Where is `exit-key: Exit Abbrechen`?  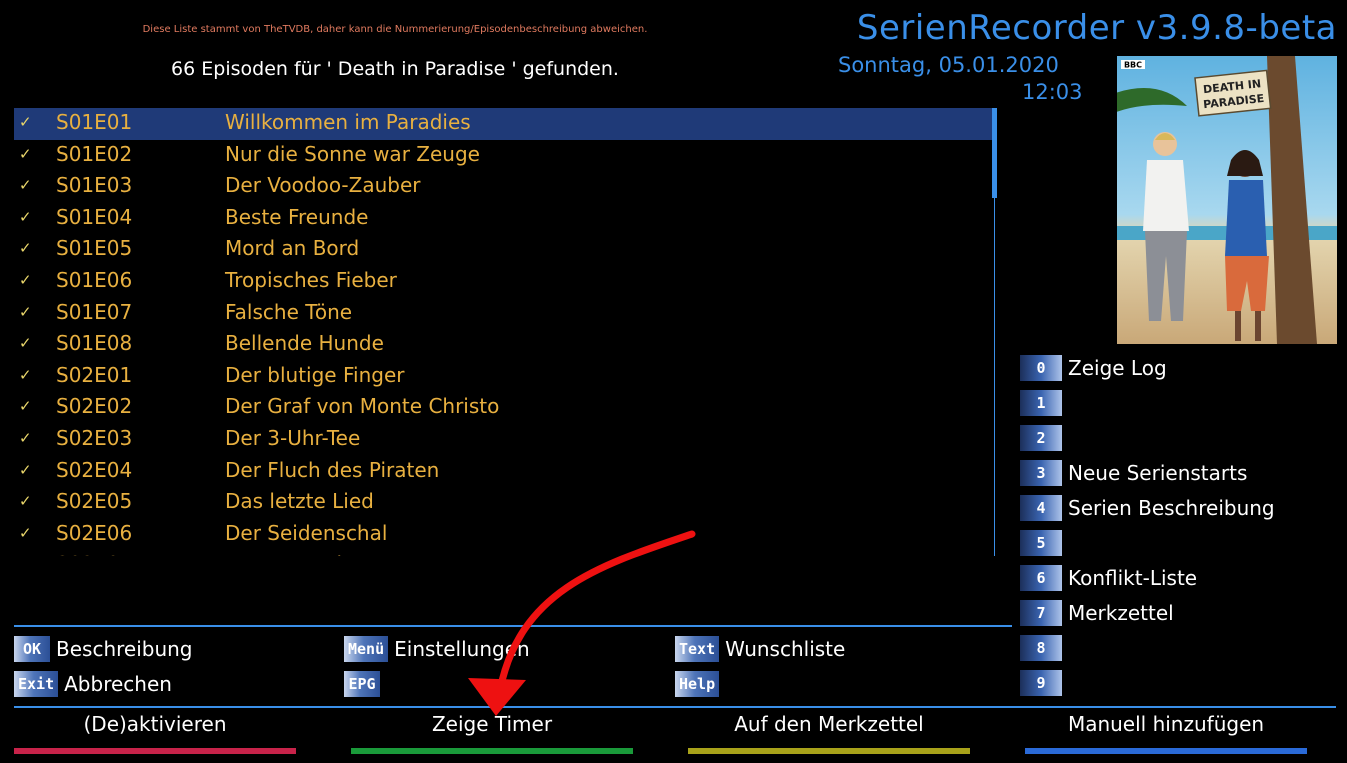
exit-key: Exit Abbrechen is located at coordinates (93, 684).